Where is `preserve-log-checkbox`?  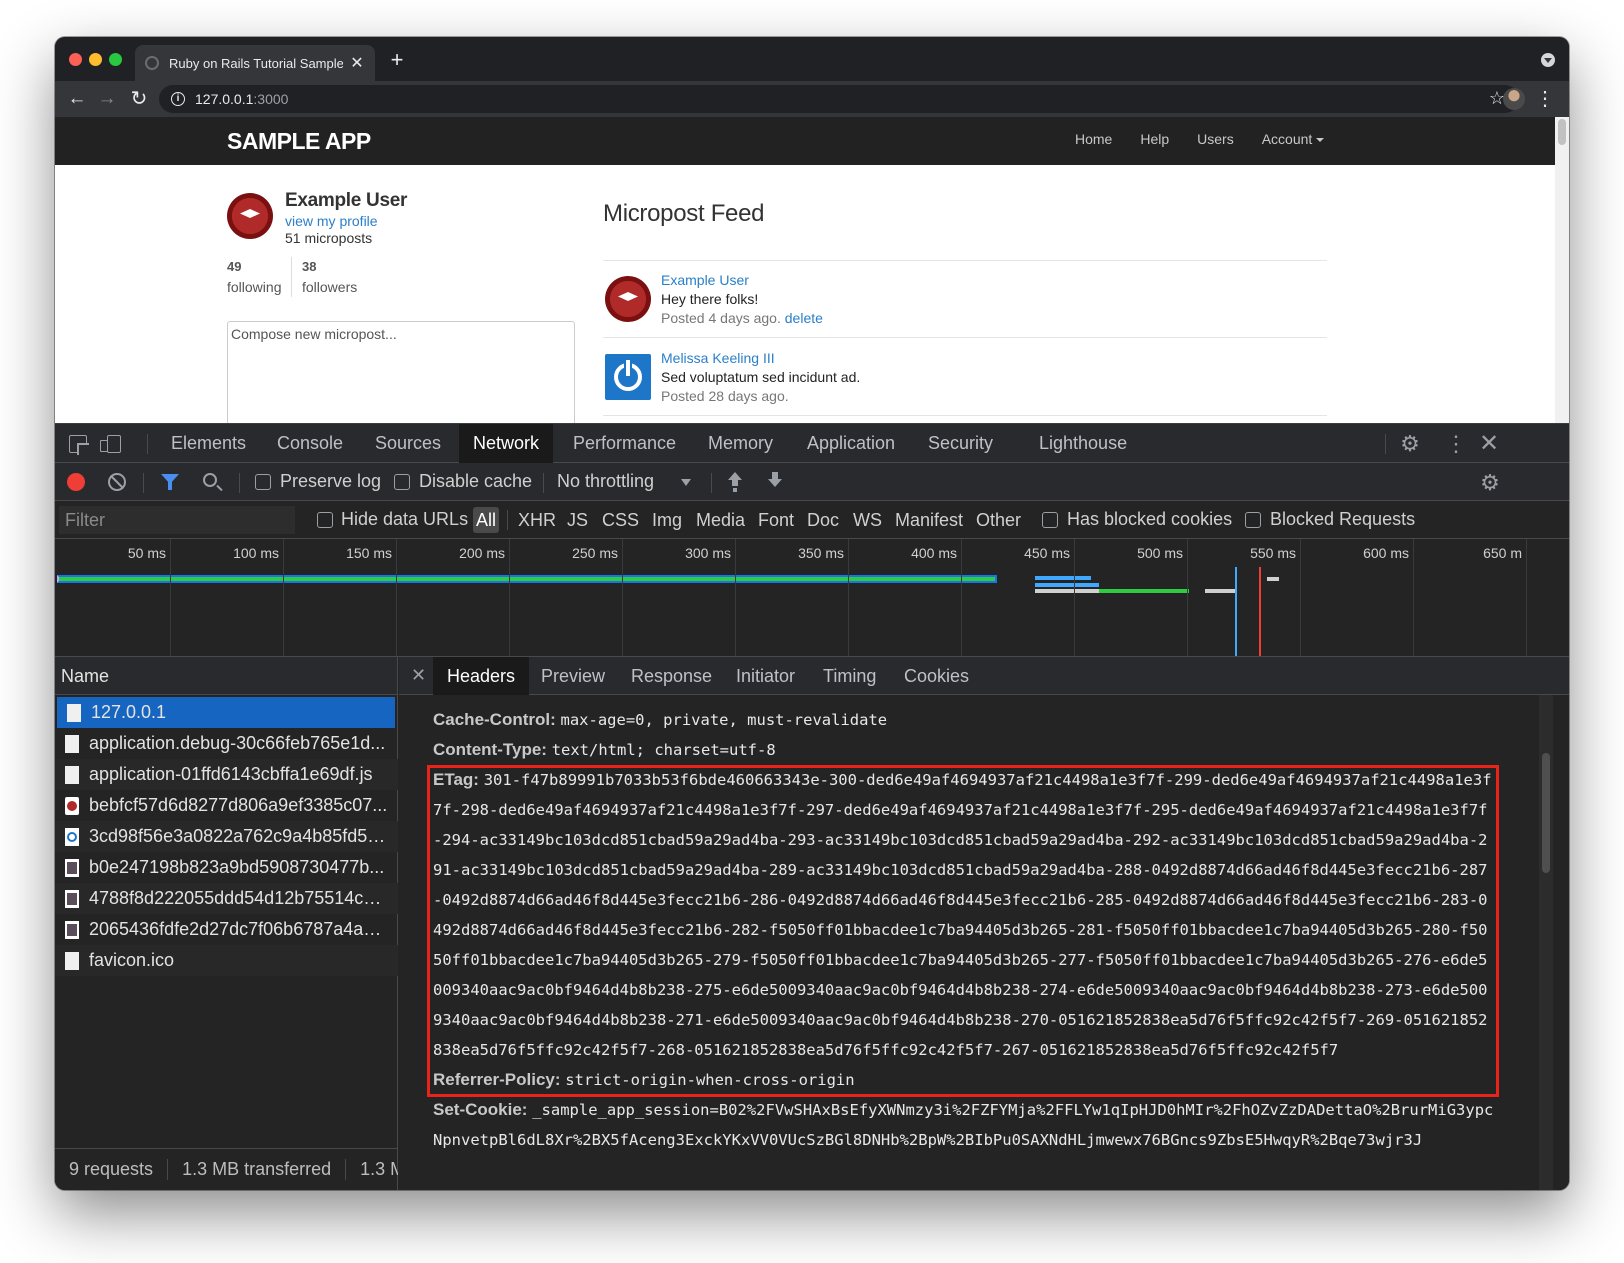 preserve-log-checkbox is located at coordinates (263, 482).